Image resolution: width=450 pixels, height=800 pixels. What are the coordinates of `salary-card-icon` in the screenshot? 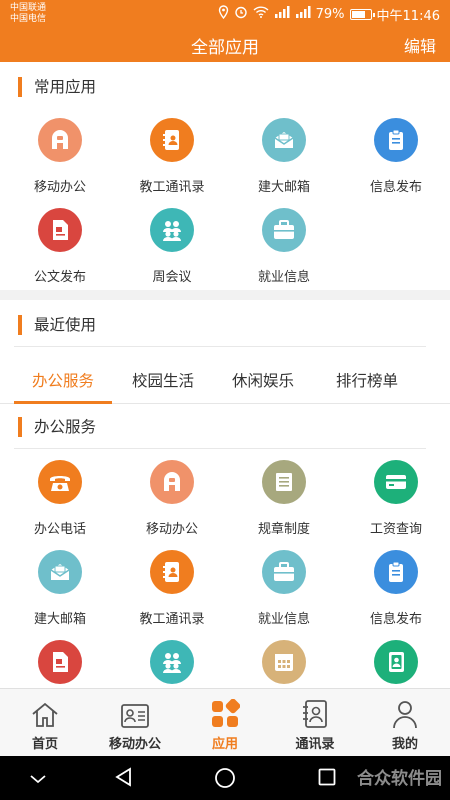 It's located at (396, 482).